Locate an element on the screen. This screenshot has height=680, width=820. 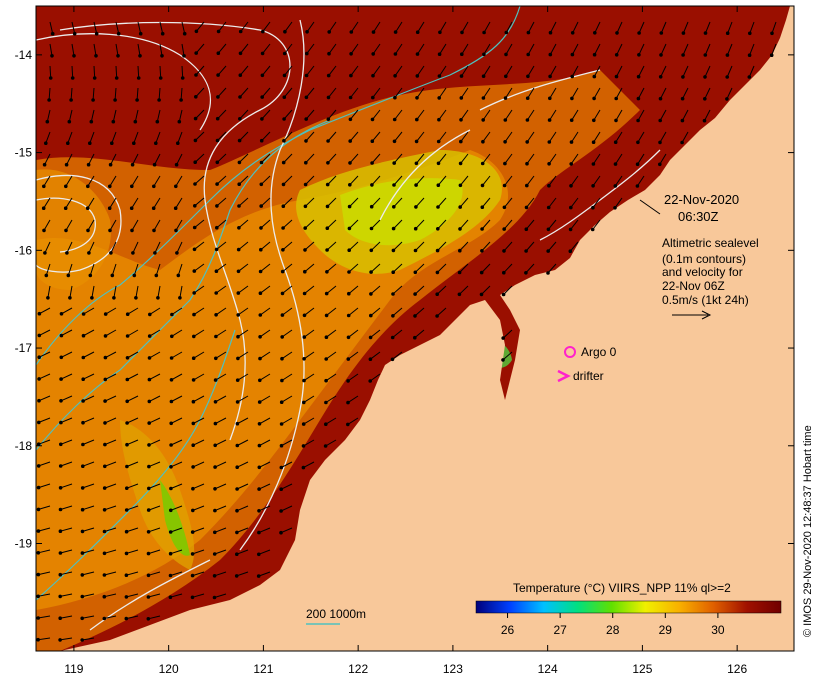
lat-tick-label: -14 is located at coordinates (24, 55).